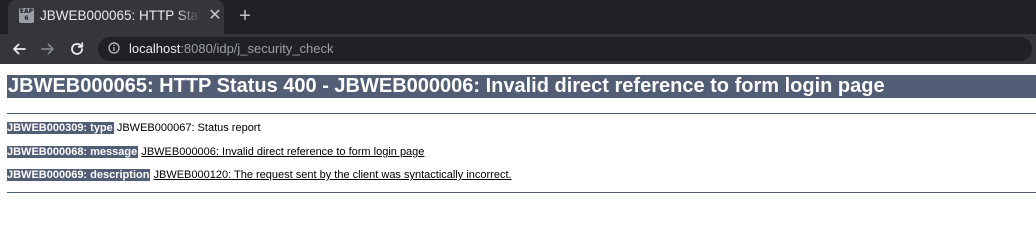 The width and height of the screenshot is (1036, 240). I want to click on eap-favicon-icon: EAP 6, so click(26, 15).